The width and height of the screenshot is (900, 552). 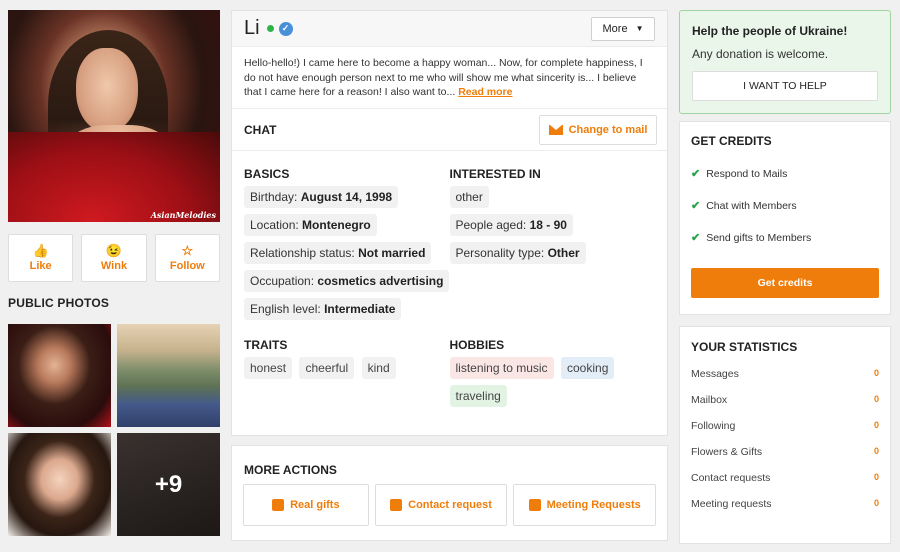 What do you see at coordinates (517, 253) in the screenshot?
I see `interested-personality: Personality type: Other` at bounding box center [517, 253].